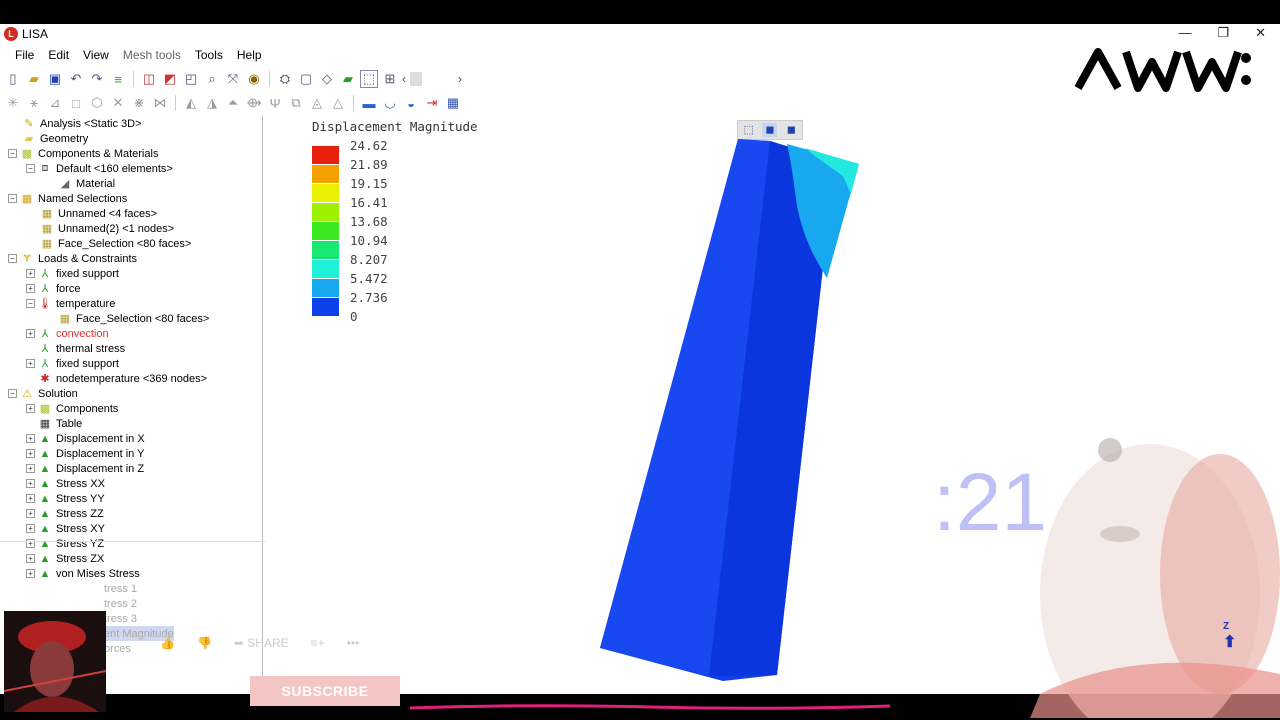 This screenshot has width=1280, height=720. What do you see at coordinates (117, 648) in the screenshot?
I see `tree-item-forces: orces` at bounding box center [117, 648].